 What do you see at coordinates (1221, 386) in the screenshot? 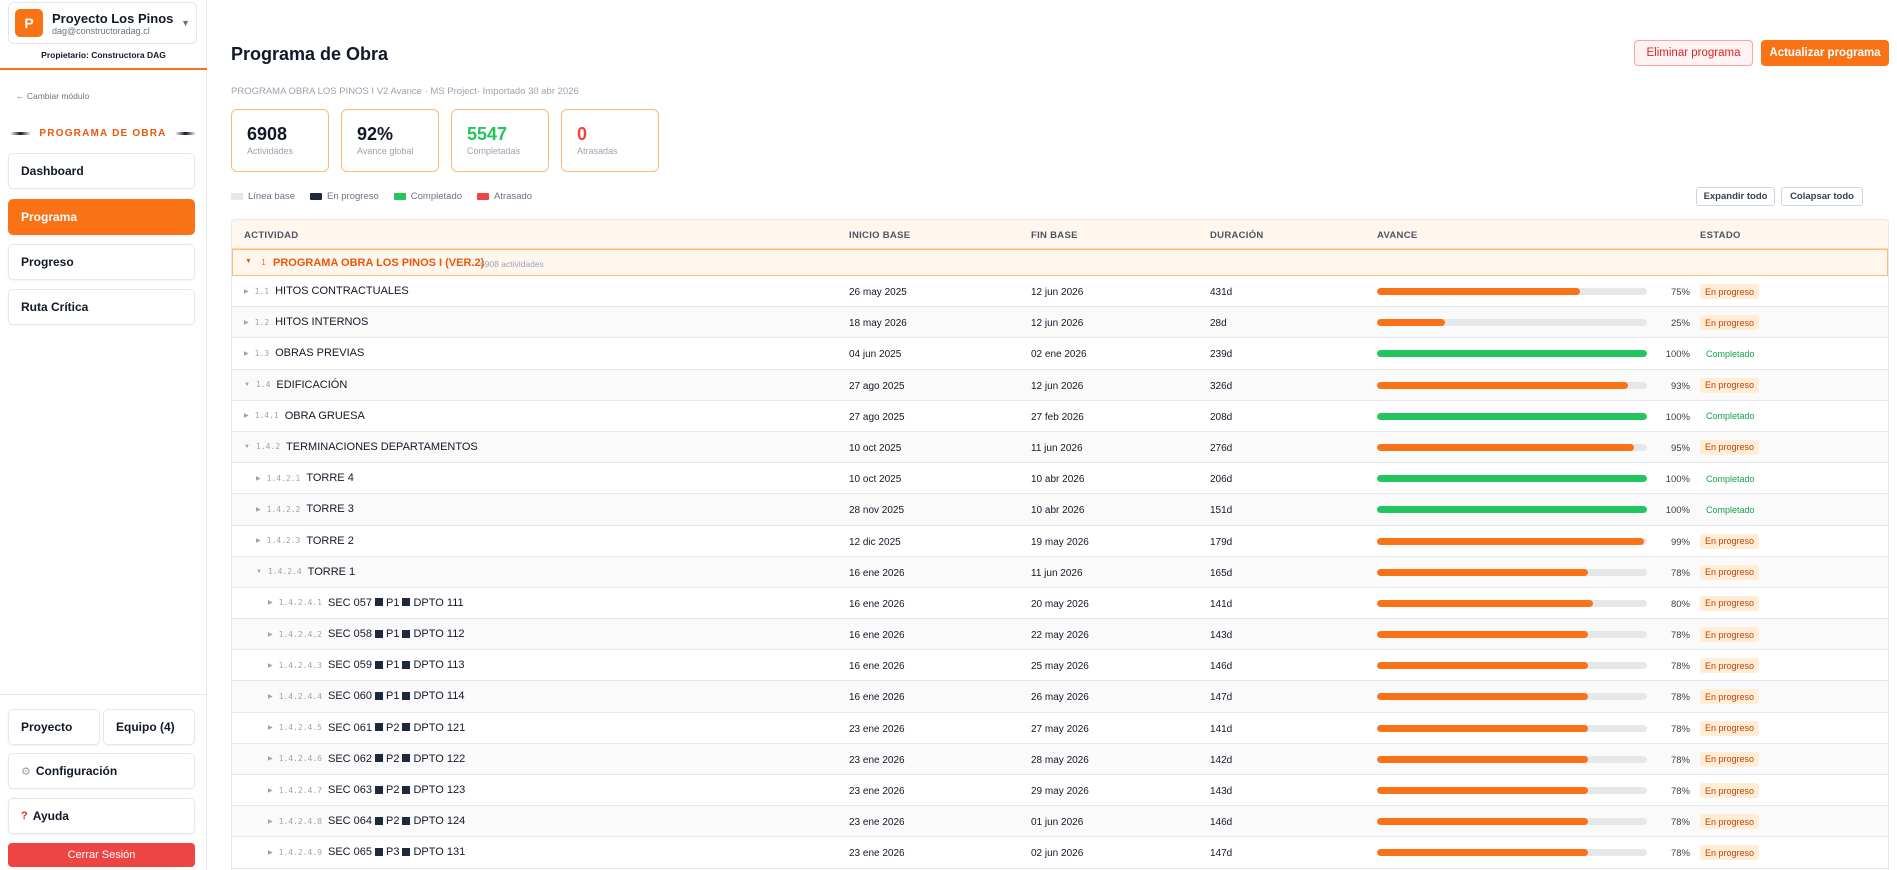
I see `duration: 326d` at bounding box center [1221, 386].